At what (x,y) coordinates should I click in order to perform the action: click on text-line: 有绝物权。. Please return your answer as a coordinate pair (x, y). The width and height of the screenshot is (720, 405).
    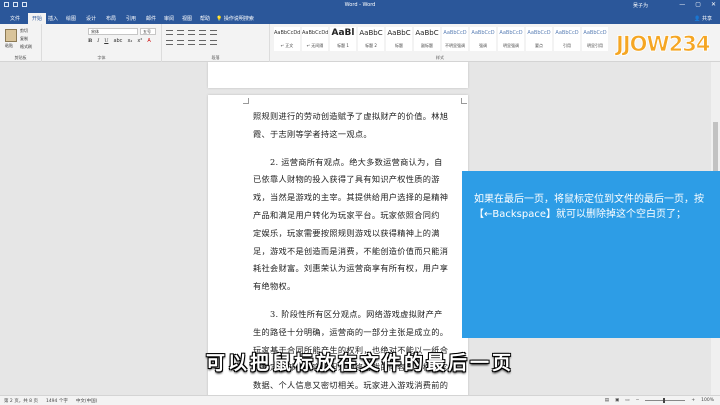
    Looking at the image, I should click on (359, 287).